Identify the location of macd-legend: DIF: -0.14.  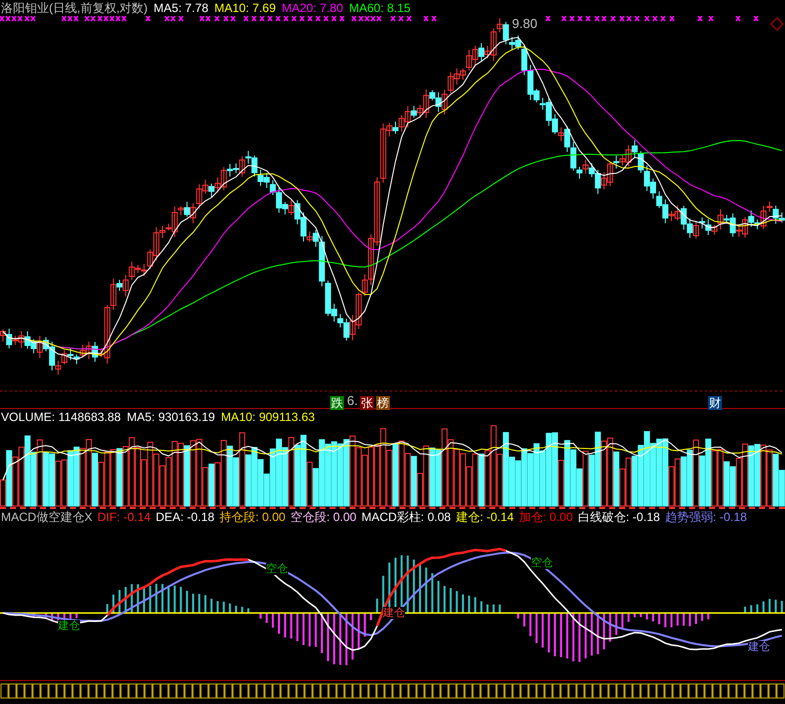
(124, 517).